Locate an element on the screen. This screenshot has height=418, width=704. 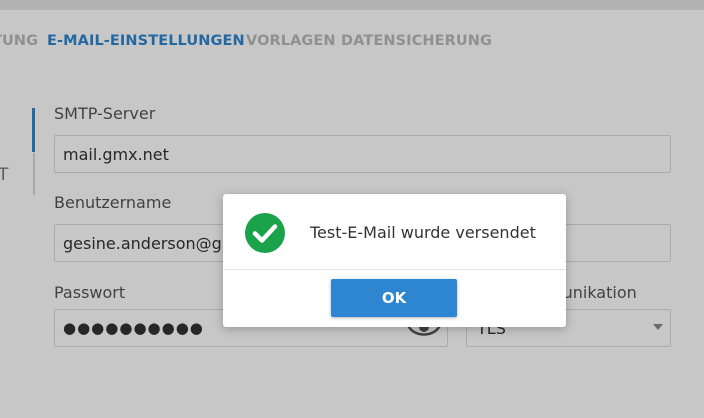
dialog-message: Test-E-Mail wurde versendet is located at coordinates (423, 232).